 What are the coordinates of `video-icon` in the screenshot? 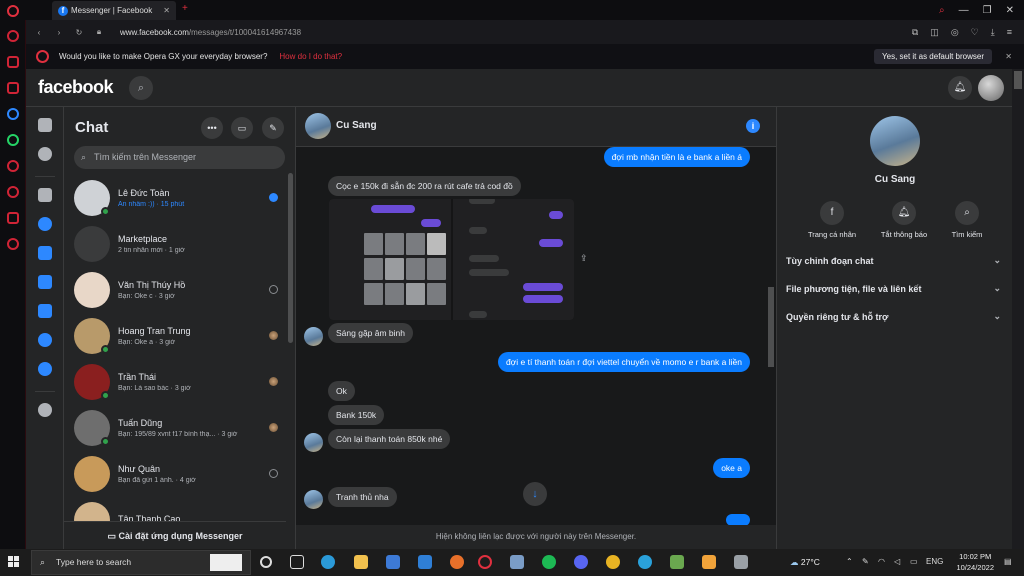 It's located at (44, 311).